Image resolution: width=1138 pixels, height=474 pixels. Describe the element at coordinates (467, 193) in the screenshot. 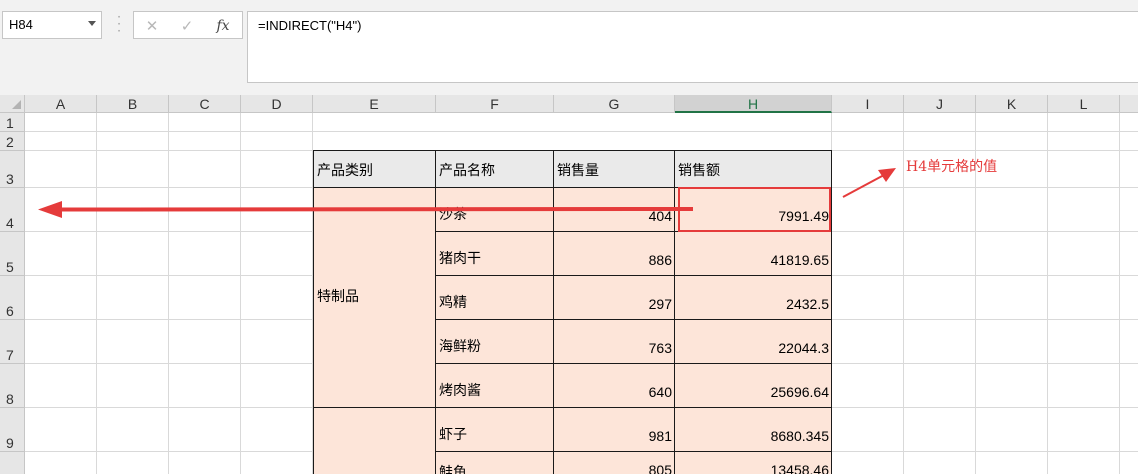

I see `annotation-arrows` at that location.